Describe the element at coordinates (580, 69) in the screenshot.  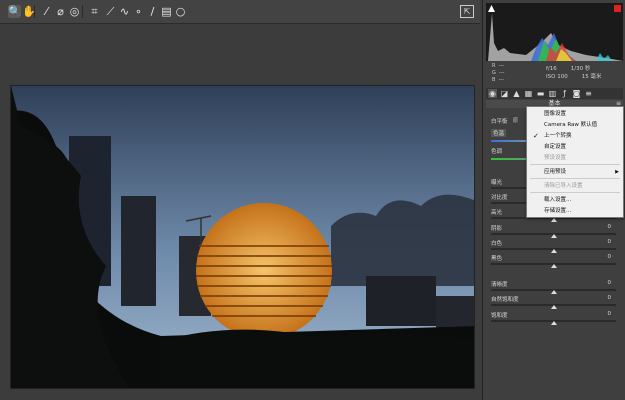
I see `shutter-speed: 1/30 秒` at that location.